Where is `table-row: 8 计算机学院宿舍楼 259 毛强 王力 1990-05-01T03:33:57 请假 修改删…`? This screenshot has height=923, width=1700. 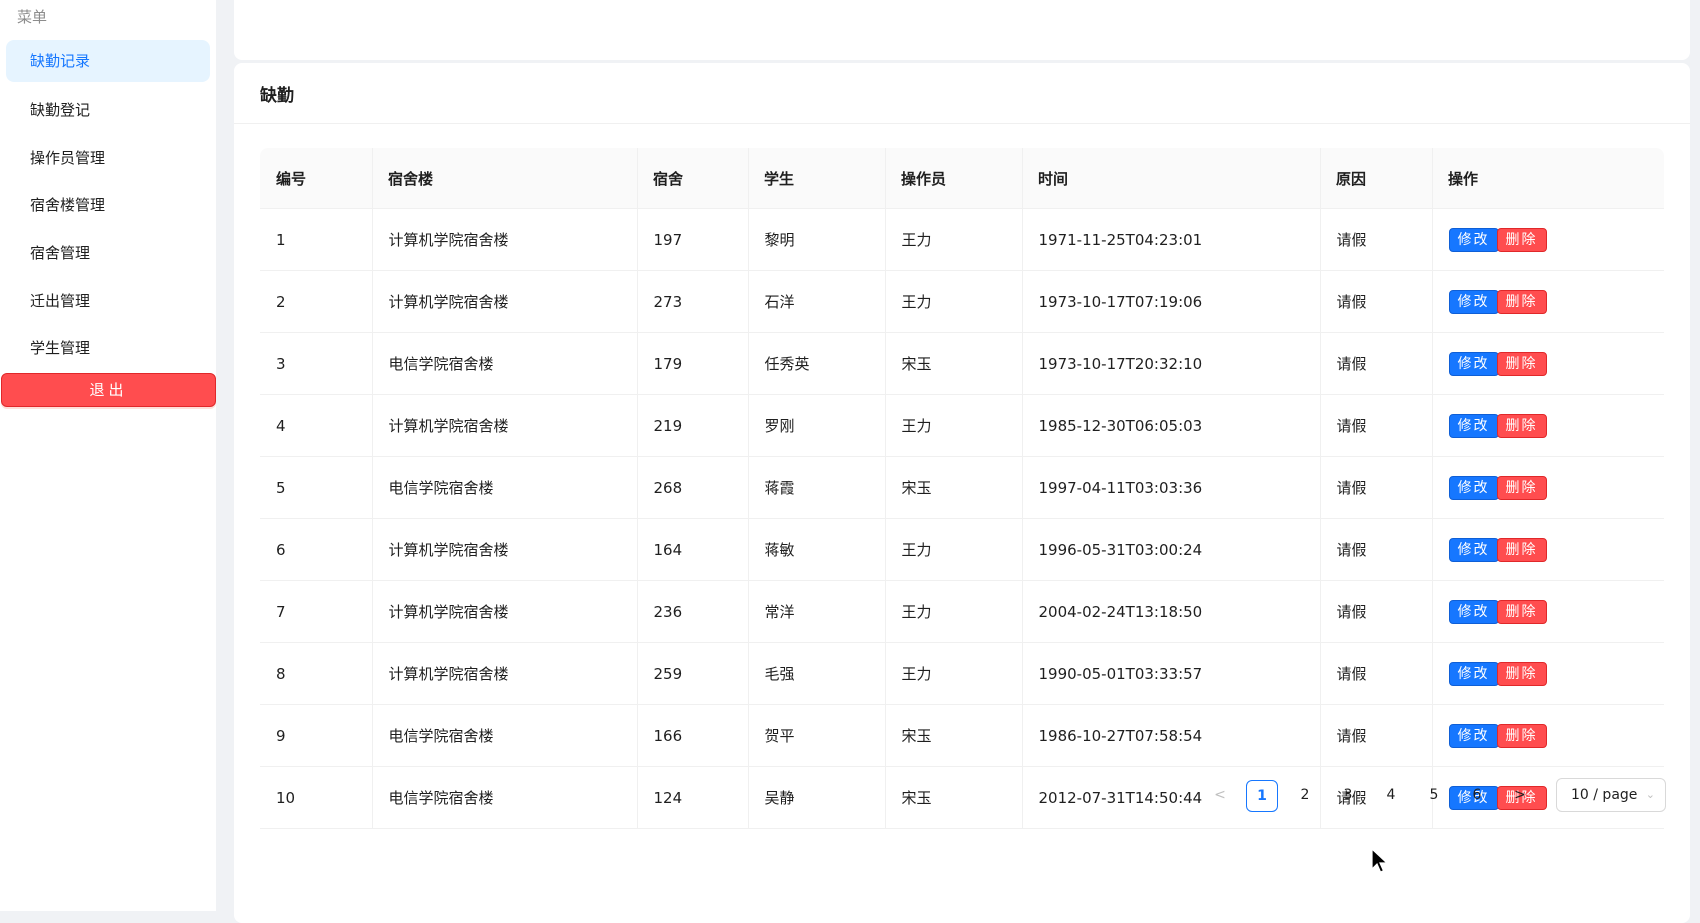 table-row: 8 计算机学院宿舍楼 259 毛强 王力 1990-05-01T03:33:57 请假 修改删… is located at coordinates (962, 673).